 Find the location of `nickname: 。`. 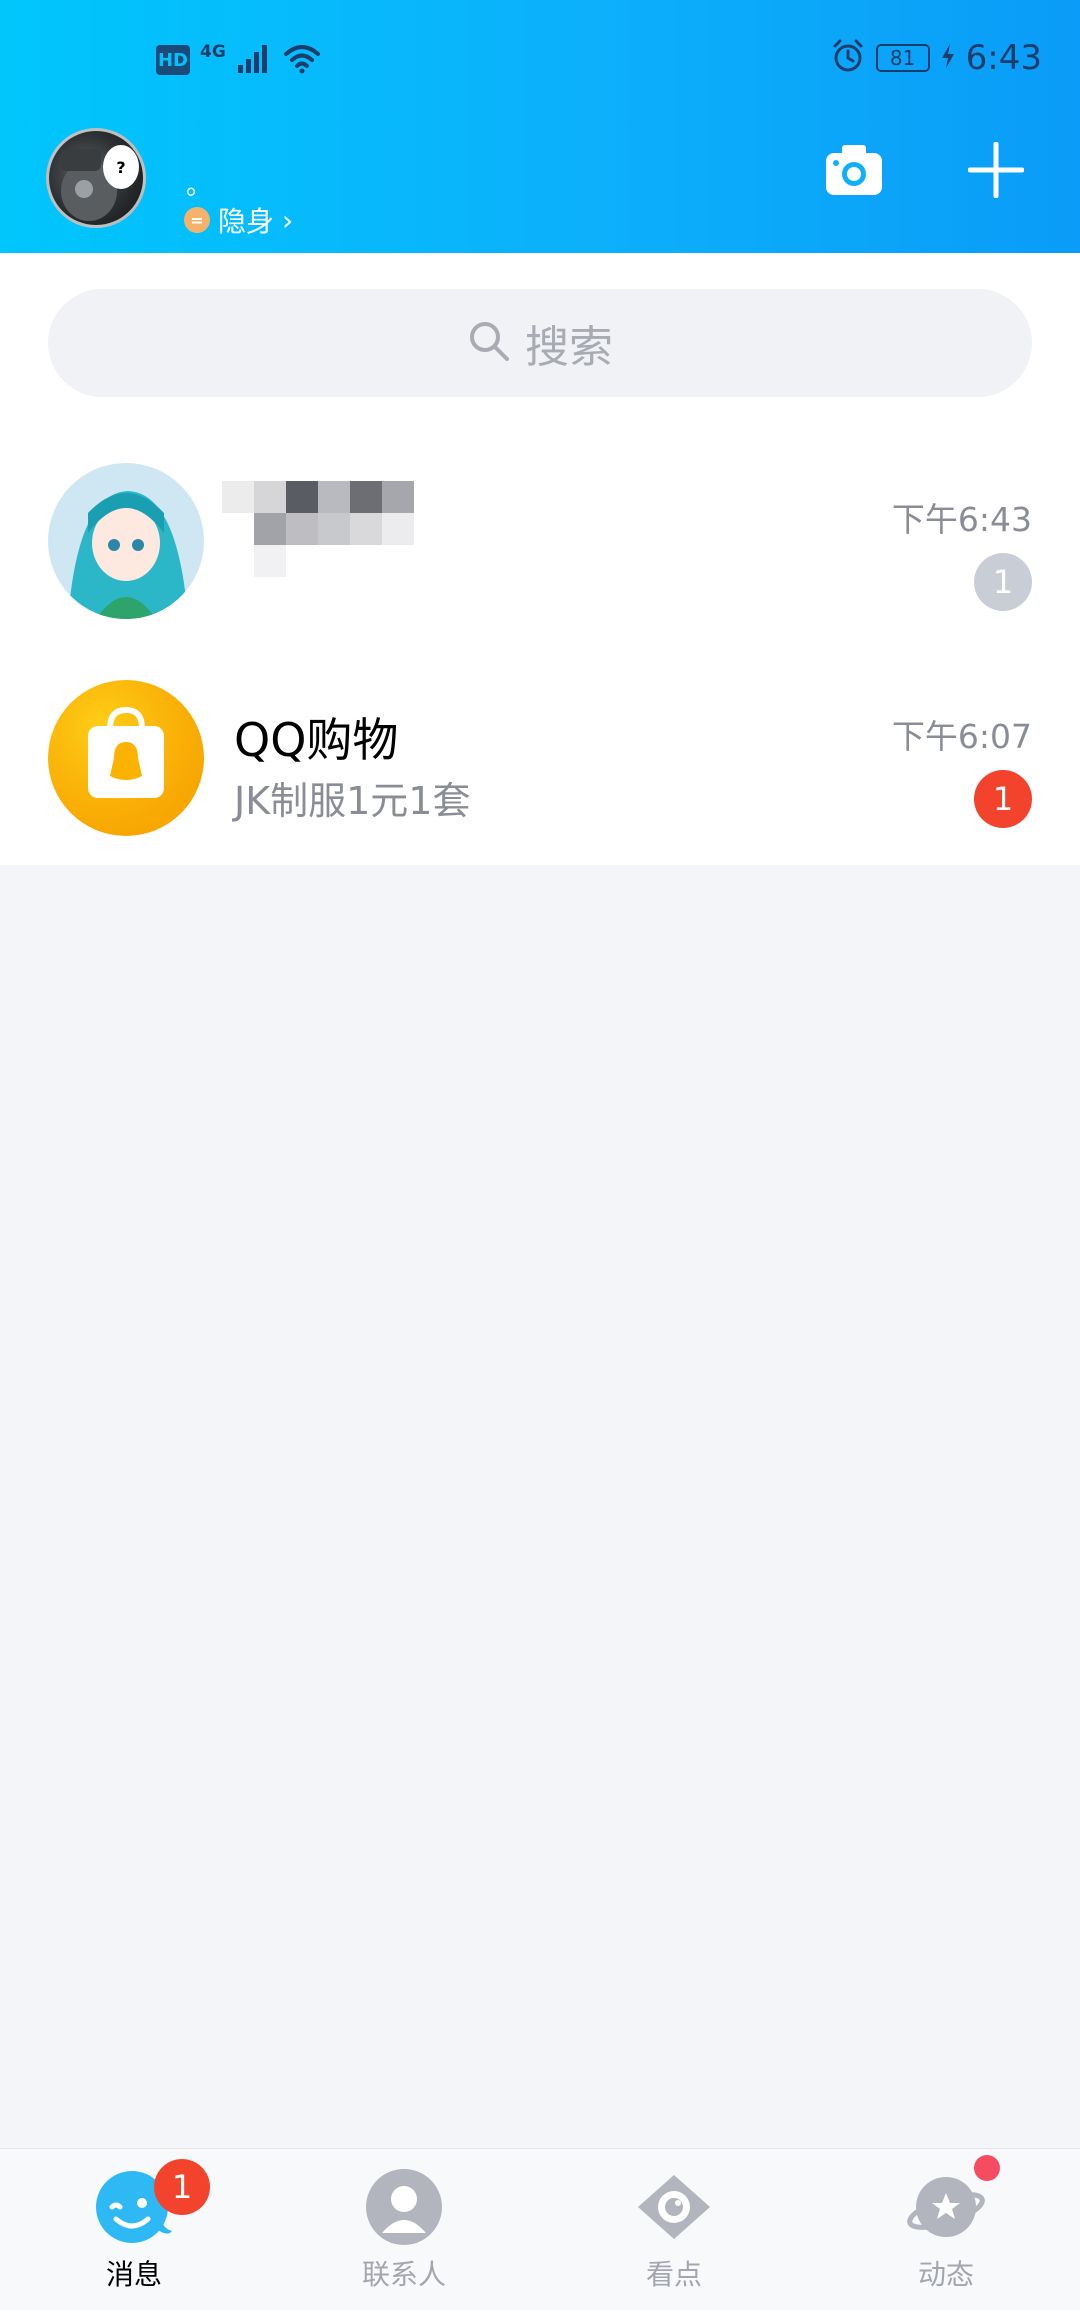

nickname: 。 is located at coordinates (199, 183).